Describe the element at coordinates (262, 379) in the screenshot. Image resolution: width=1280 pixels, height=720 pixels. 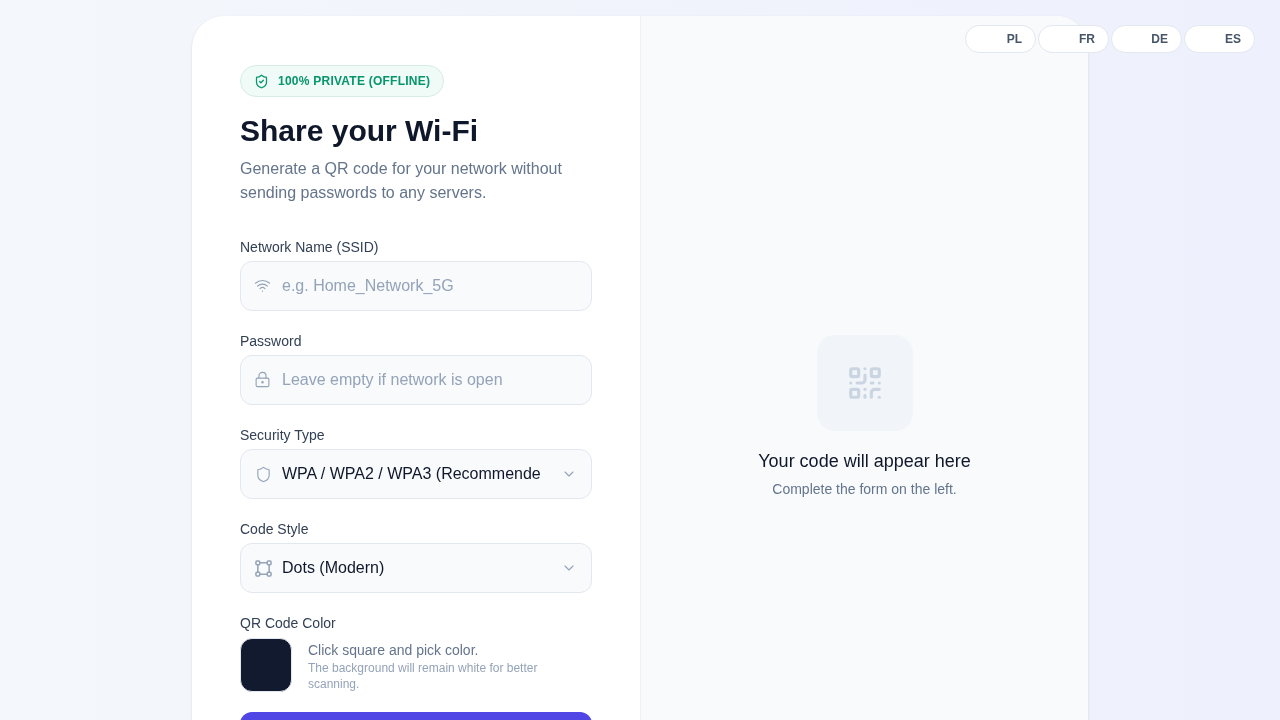
I see `lock-icon` at that location.